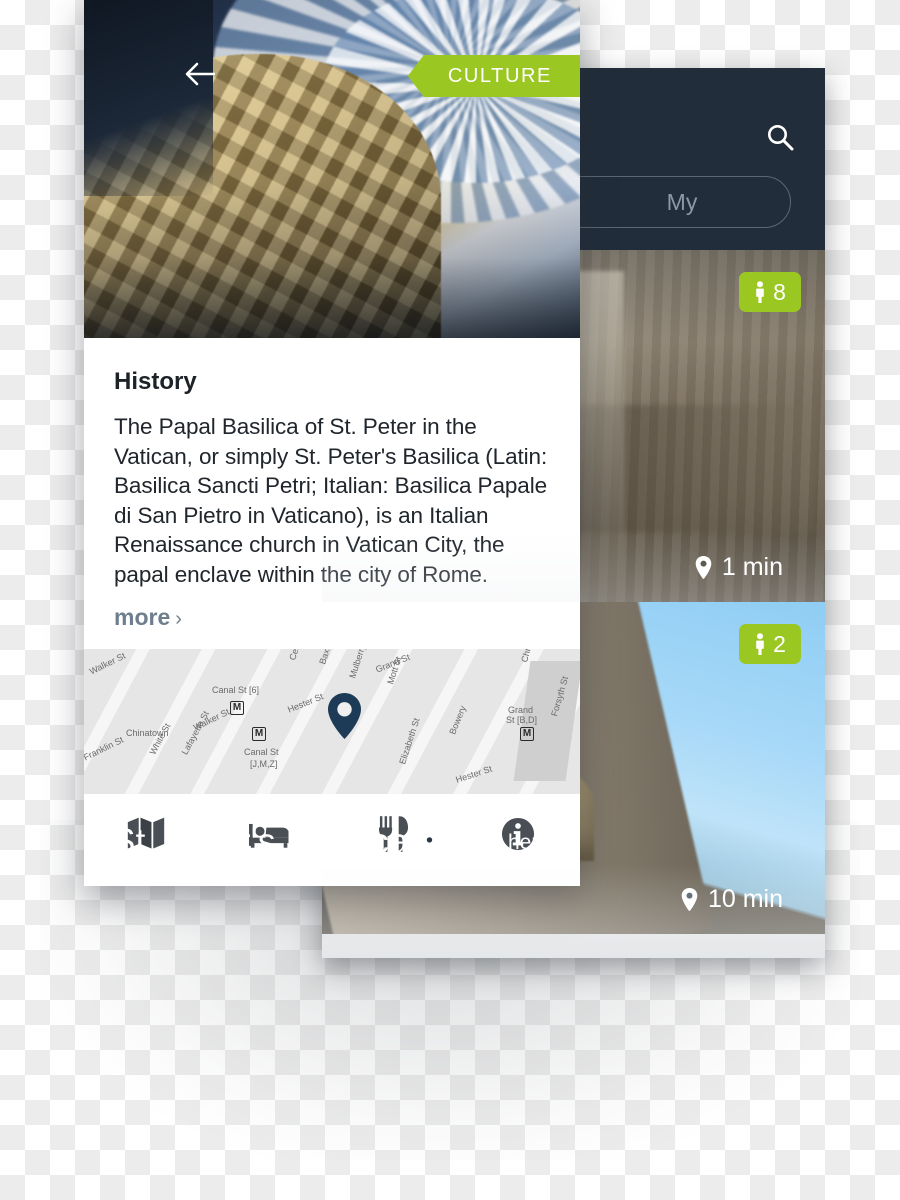  I want to click on location-status: you're here, so click(486, 843).